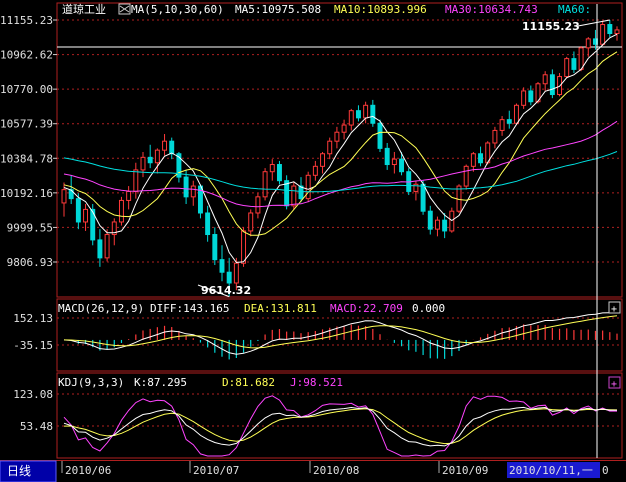 This screenshot has width=626, height=482. What do you see at coordinates (30, 262) in the screenshot?
I see `price-tick-label: 9806.93` at bounding box center [30, 262].